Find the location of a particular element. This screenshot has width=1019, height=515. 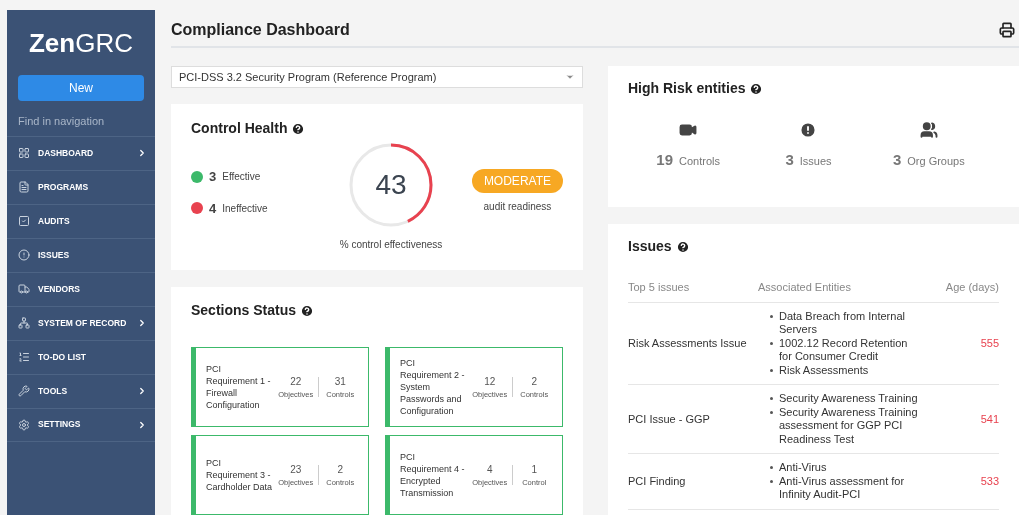

document-icon is located at coordinates (24, 187).